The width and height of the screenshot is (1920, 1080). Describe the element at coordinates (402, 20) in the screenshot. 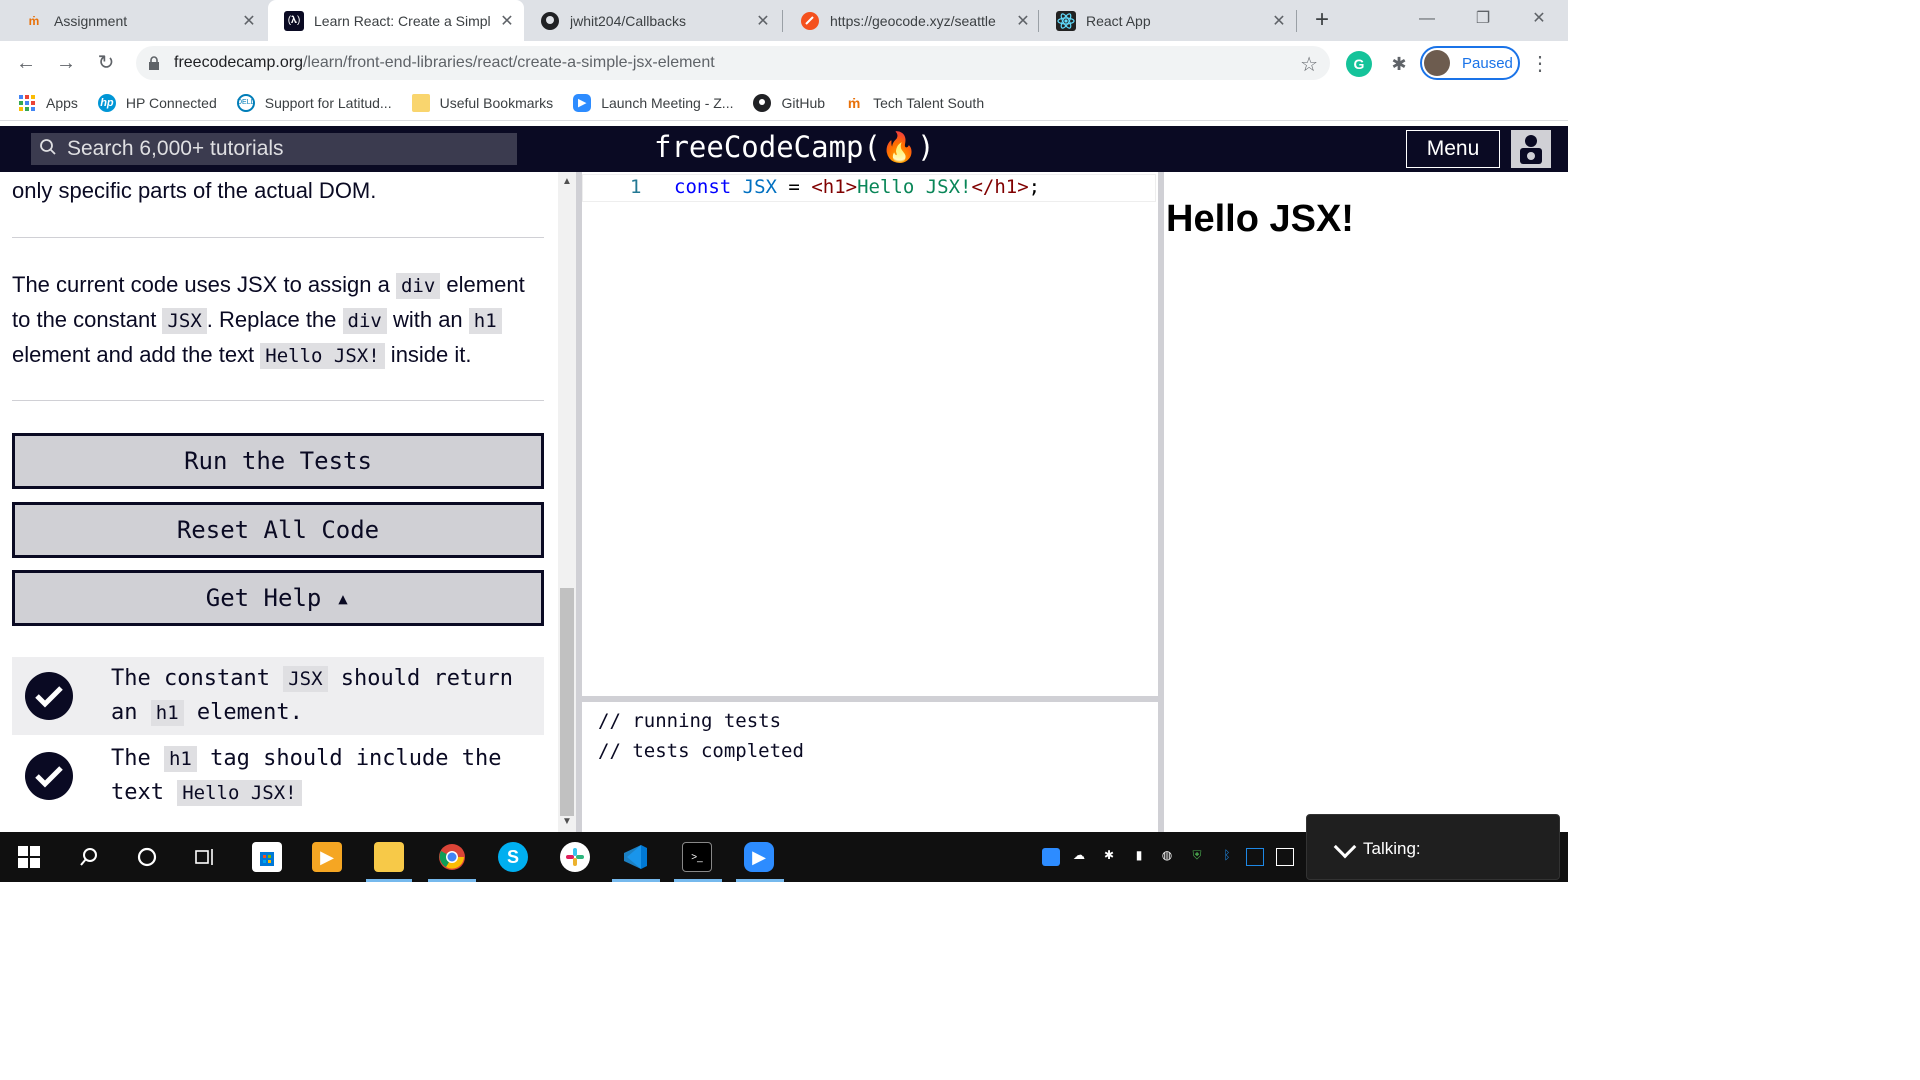

I see `tab-title: Learn React: Create a Simpl` at that location.